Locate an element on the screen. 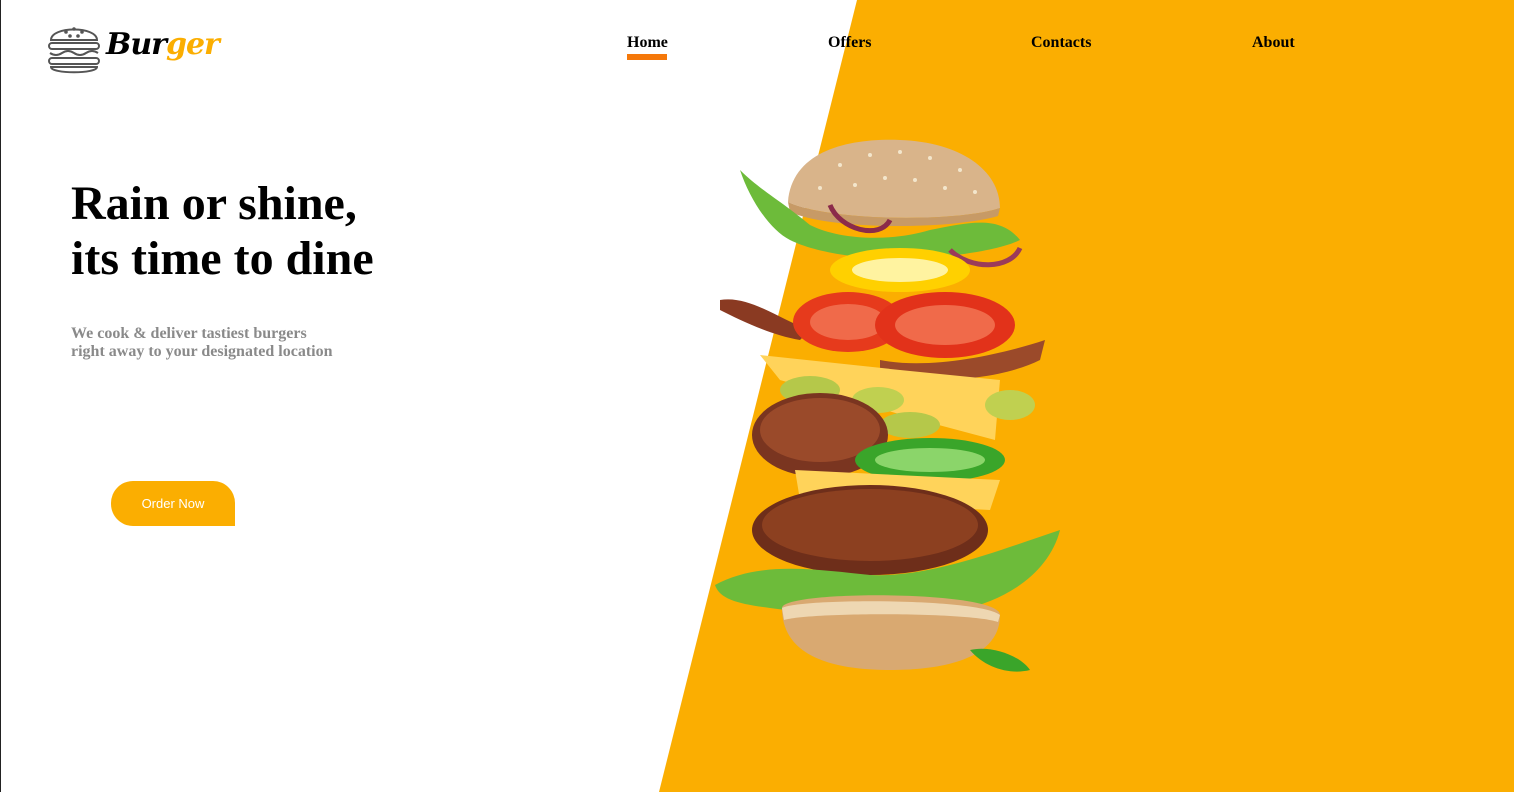  hero-title: Rain or shine, its time to dine is located at coordinates (222, 231).